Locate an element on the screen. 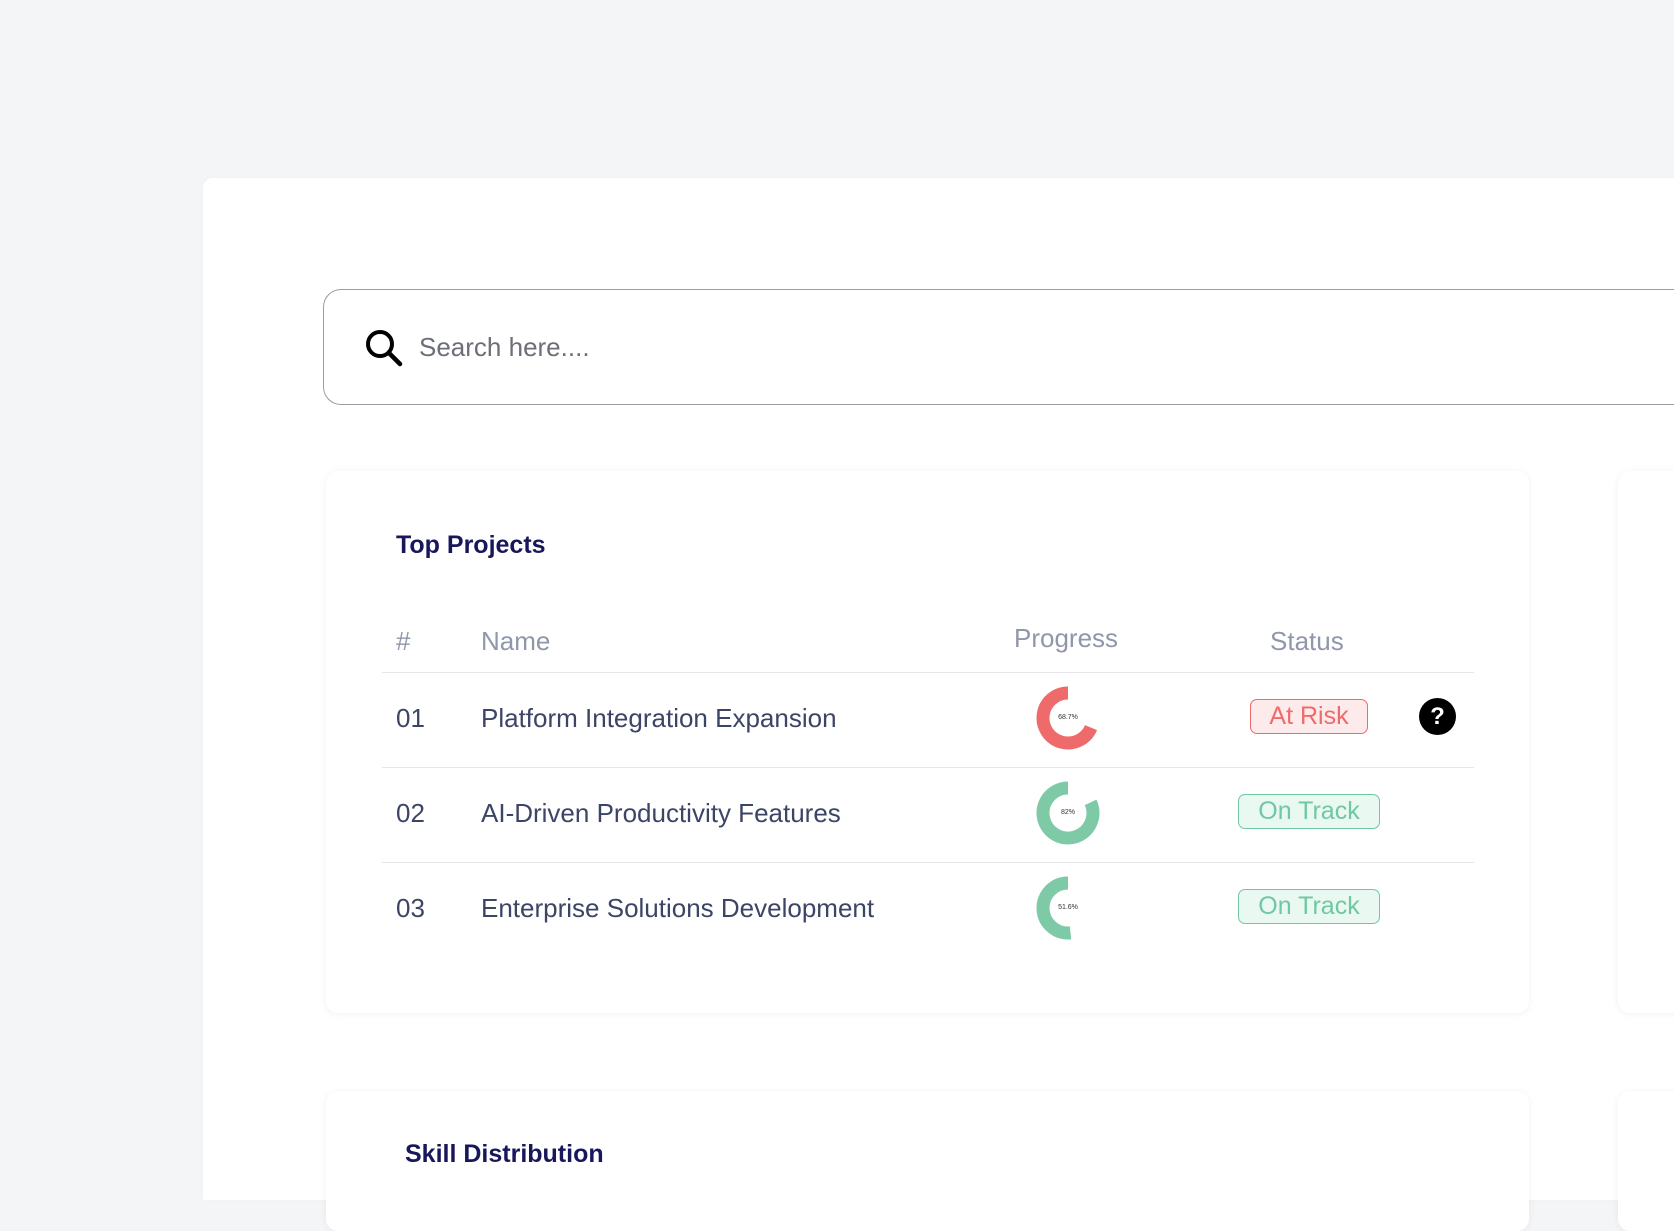 The image size is (1674, 1231). progress-donut: 68.7% is located at coordinates (1068, 718).